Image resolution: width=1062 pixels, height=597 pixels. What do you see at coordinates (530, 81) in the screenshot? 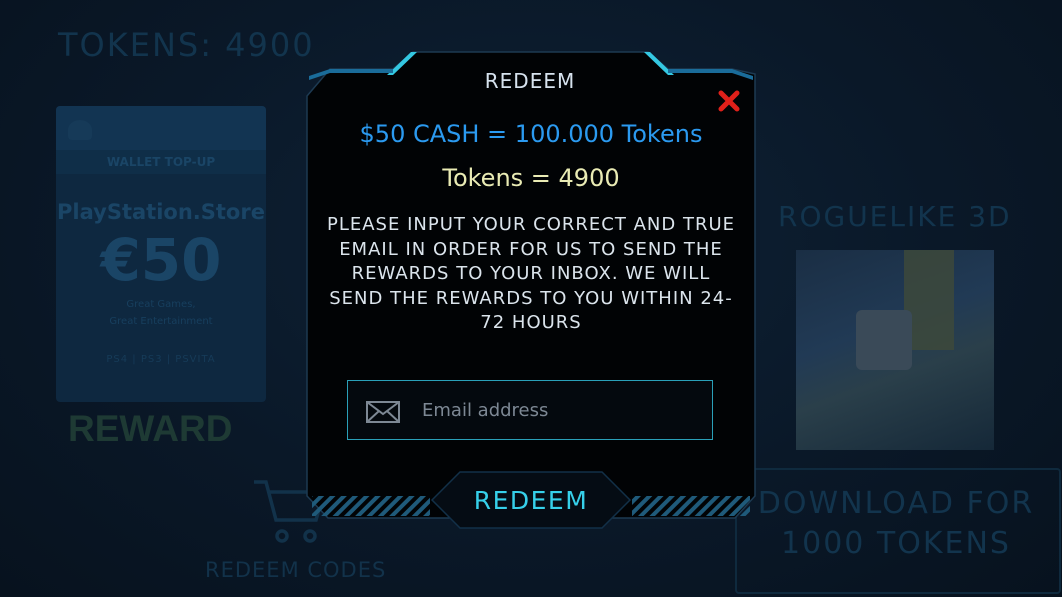
I see `dialog-title: REDEEM` at bounding box center [530, 81].